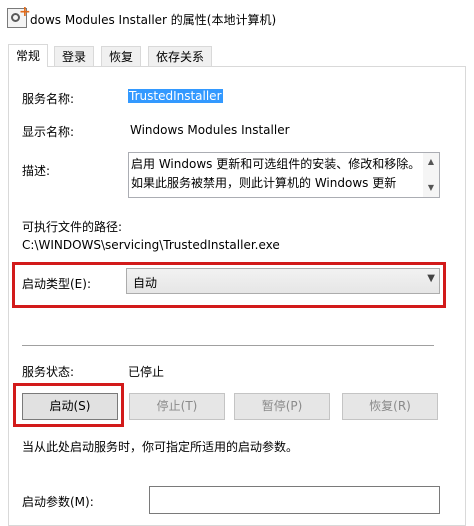 The width and height of the screenshot is (474, 526). I want to click on resume-button: 恢复(R), so click(390, 406).